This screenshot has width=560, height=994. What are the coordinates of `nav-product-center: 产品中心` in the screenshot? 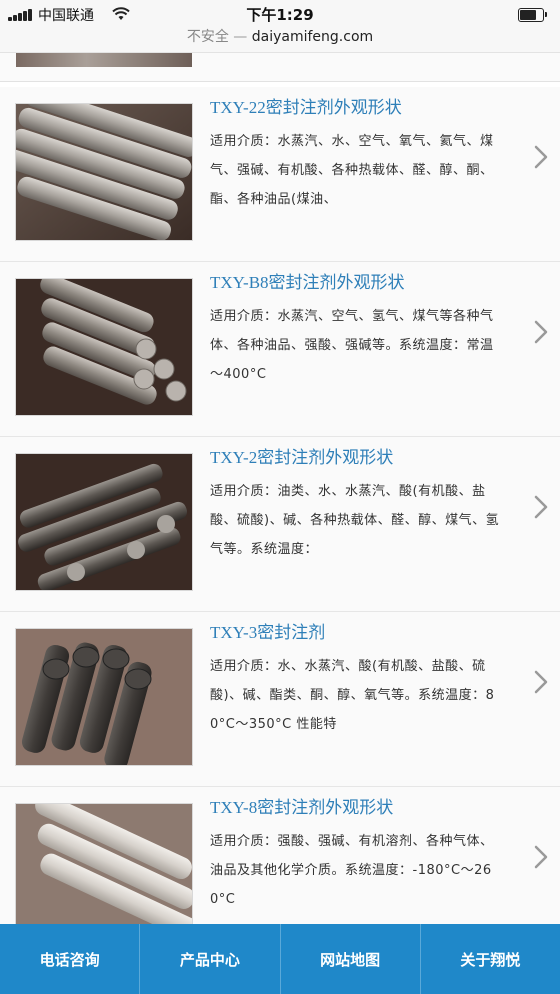 It's located at (210, 959).